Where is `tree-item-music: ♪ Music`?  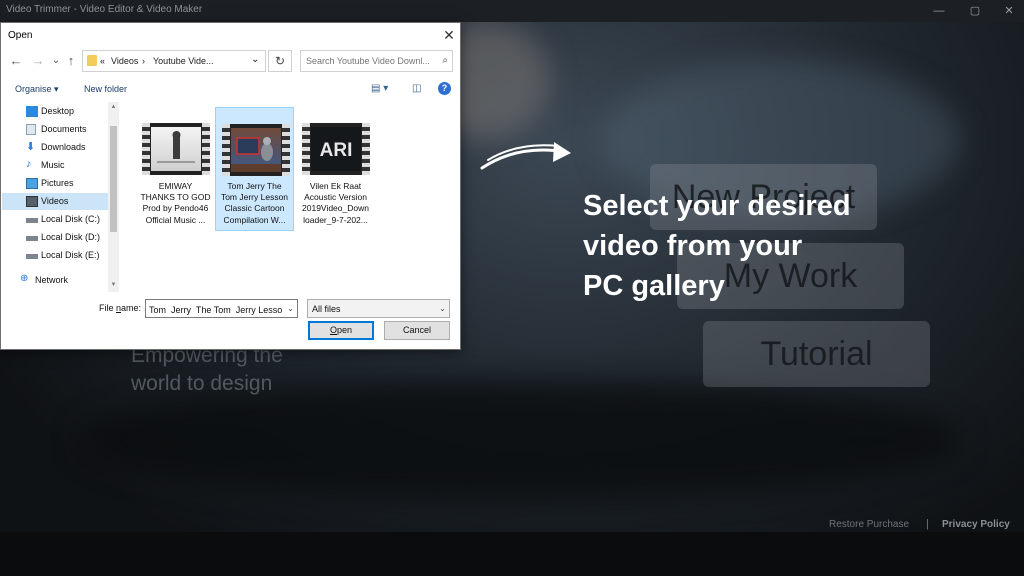 tree-item-music: ♪ Music is located at coordinates (55, 165).